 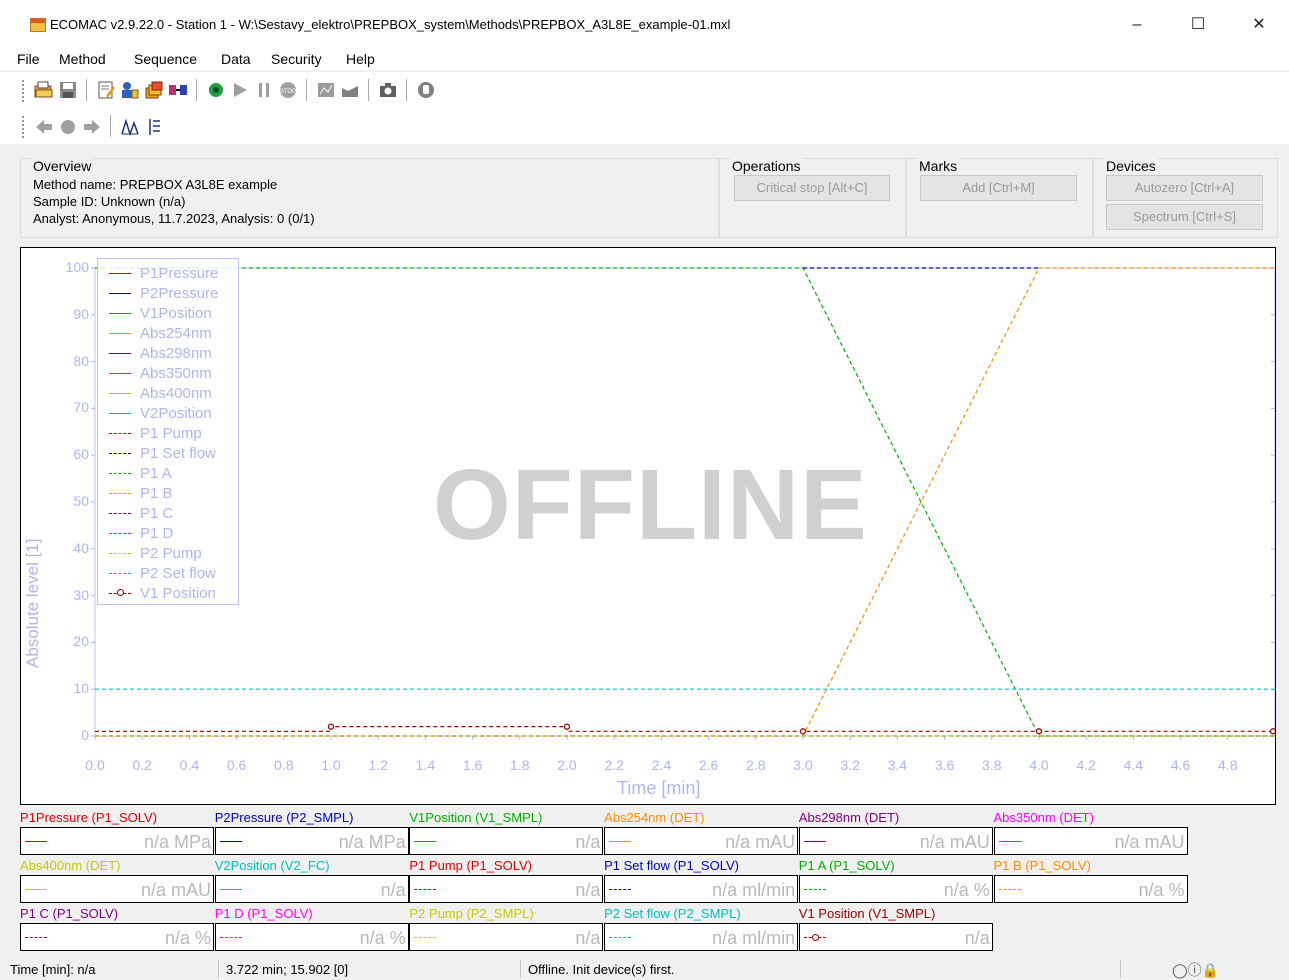 What do you see at coordinates (296, 59) in the screenshot?
I see `menu-security: Security` at bounding box center [296, 59].